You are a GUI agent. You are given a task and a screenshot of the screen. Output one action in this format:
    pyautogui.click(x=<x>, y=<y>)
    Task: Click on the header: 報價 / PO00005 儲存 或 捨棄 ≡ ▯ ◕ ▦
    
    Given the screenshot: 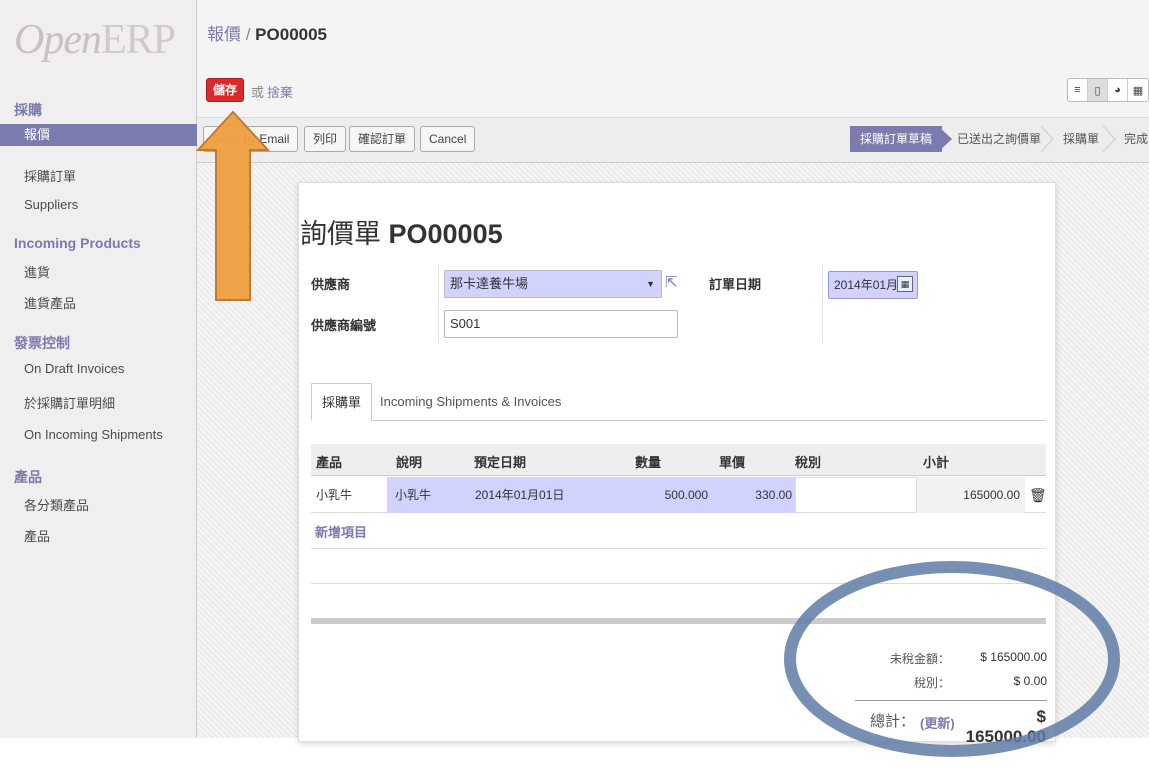 What is the action you would take?
    pyautogui.click(x=673, y=59)
    